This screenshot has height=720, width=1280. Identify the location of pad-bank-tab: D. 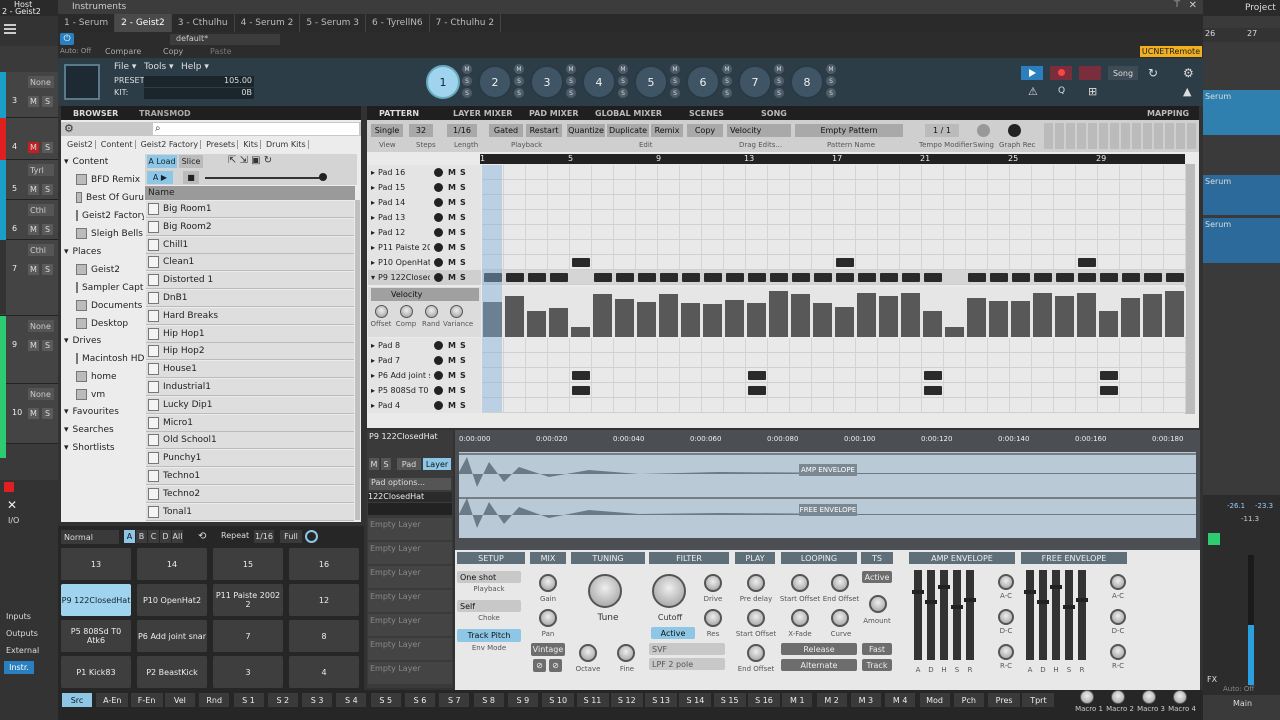
(165, 536).